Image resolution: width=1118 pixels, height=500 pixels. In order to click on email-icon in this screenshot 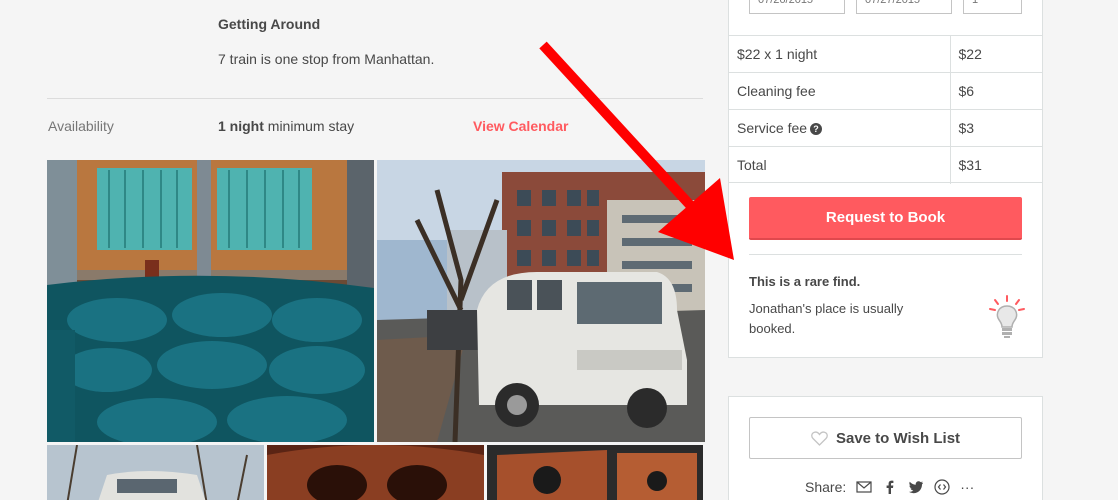, I will do `click(864, 487)`.